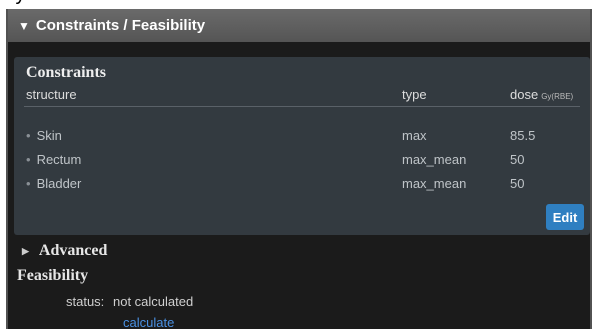 This screenshot has width=596, height=330. I want to click on panel-header: ▼ Constraints / Feasibility, so click(299, 25).